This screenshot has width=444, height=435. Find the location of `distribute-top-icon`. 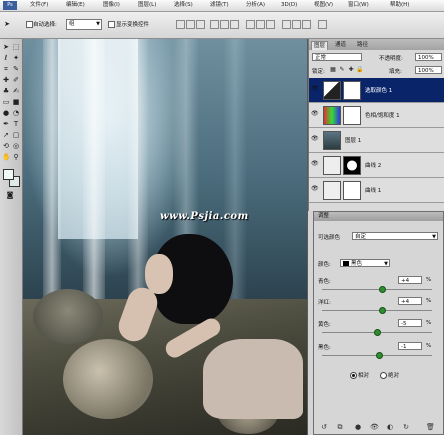

distribute-top-icon is located at coordinates (250, 24).